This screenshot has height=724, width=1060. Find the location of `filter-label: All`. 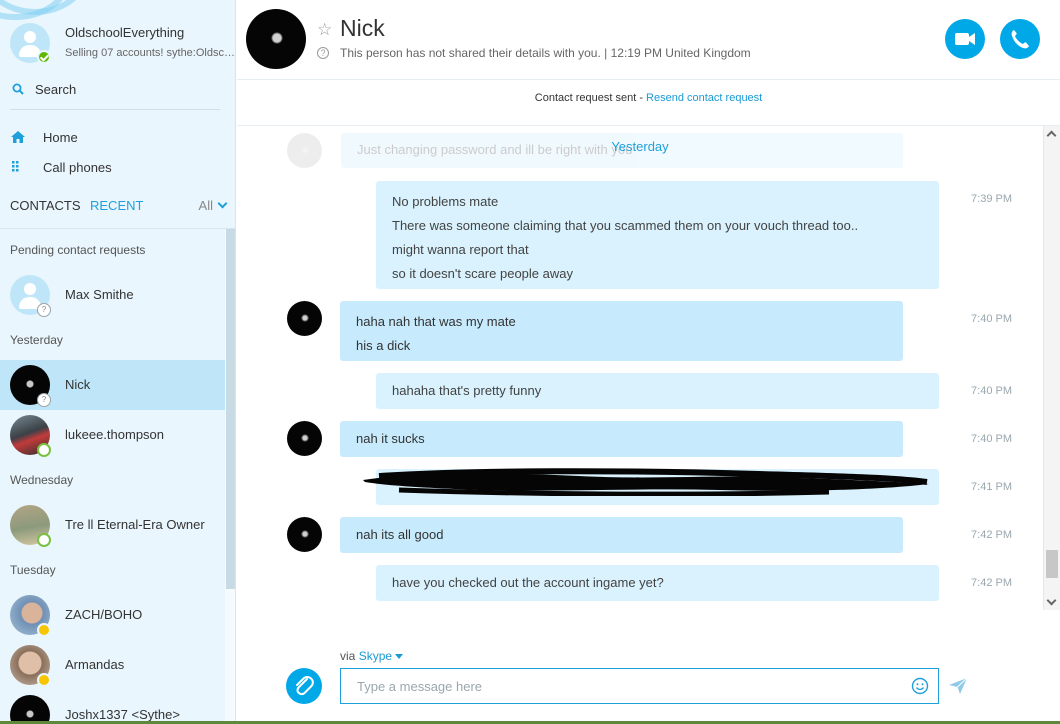

filter-label: All is located at coordinates (205, 205).